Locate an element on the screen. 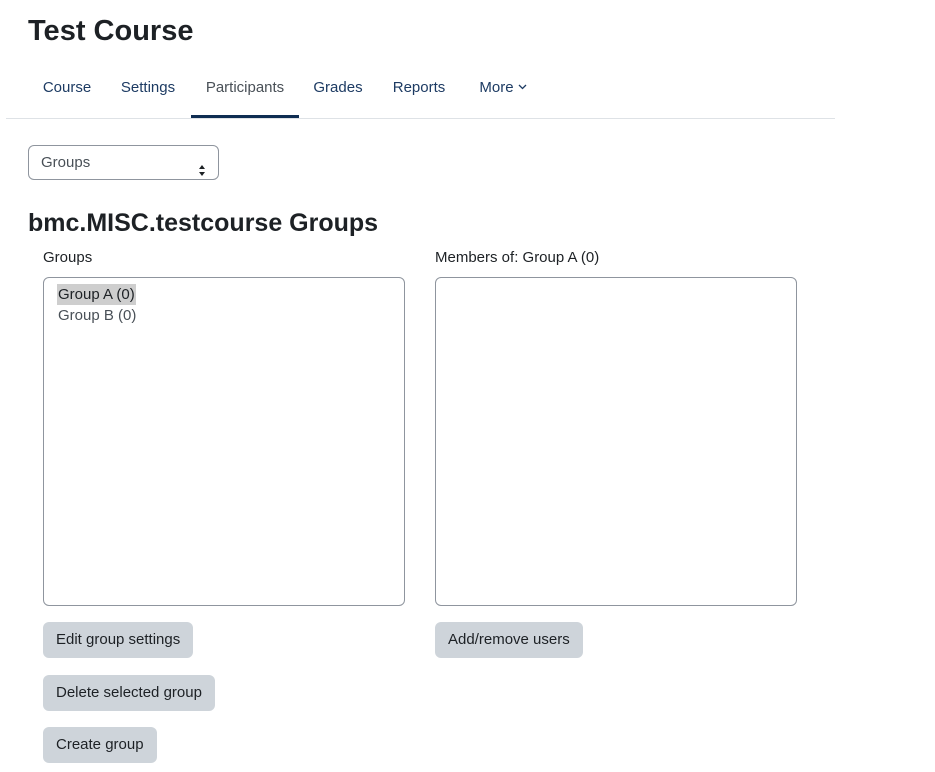 Image resolution: width=935 pixels, height=772 pixels. group-option-group-b: Group B (0) is located at coordinates (97, 315).